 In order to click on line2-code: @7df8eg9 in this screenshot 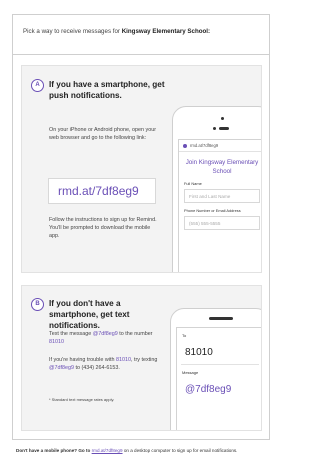, I will do `click(61, 368)`.